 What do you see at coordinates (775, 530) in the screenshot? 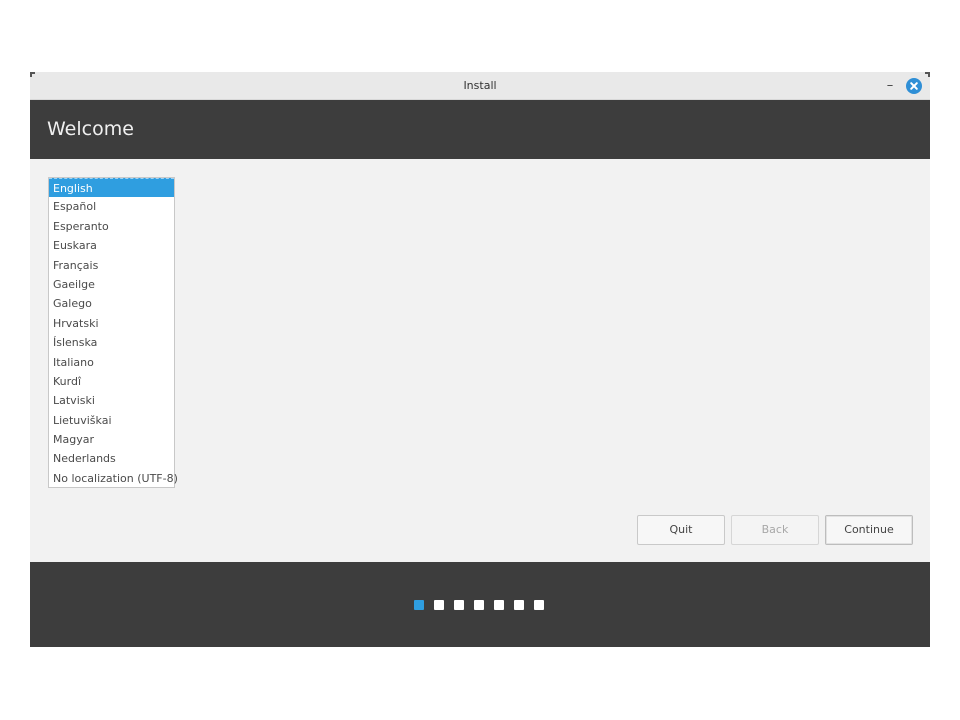
I see `back-button: Back` at bounding box center [775, 530].